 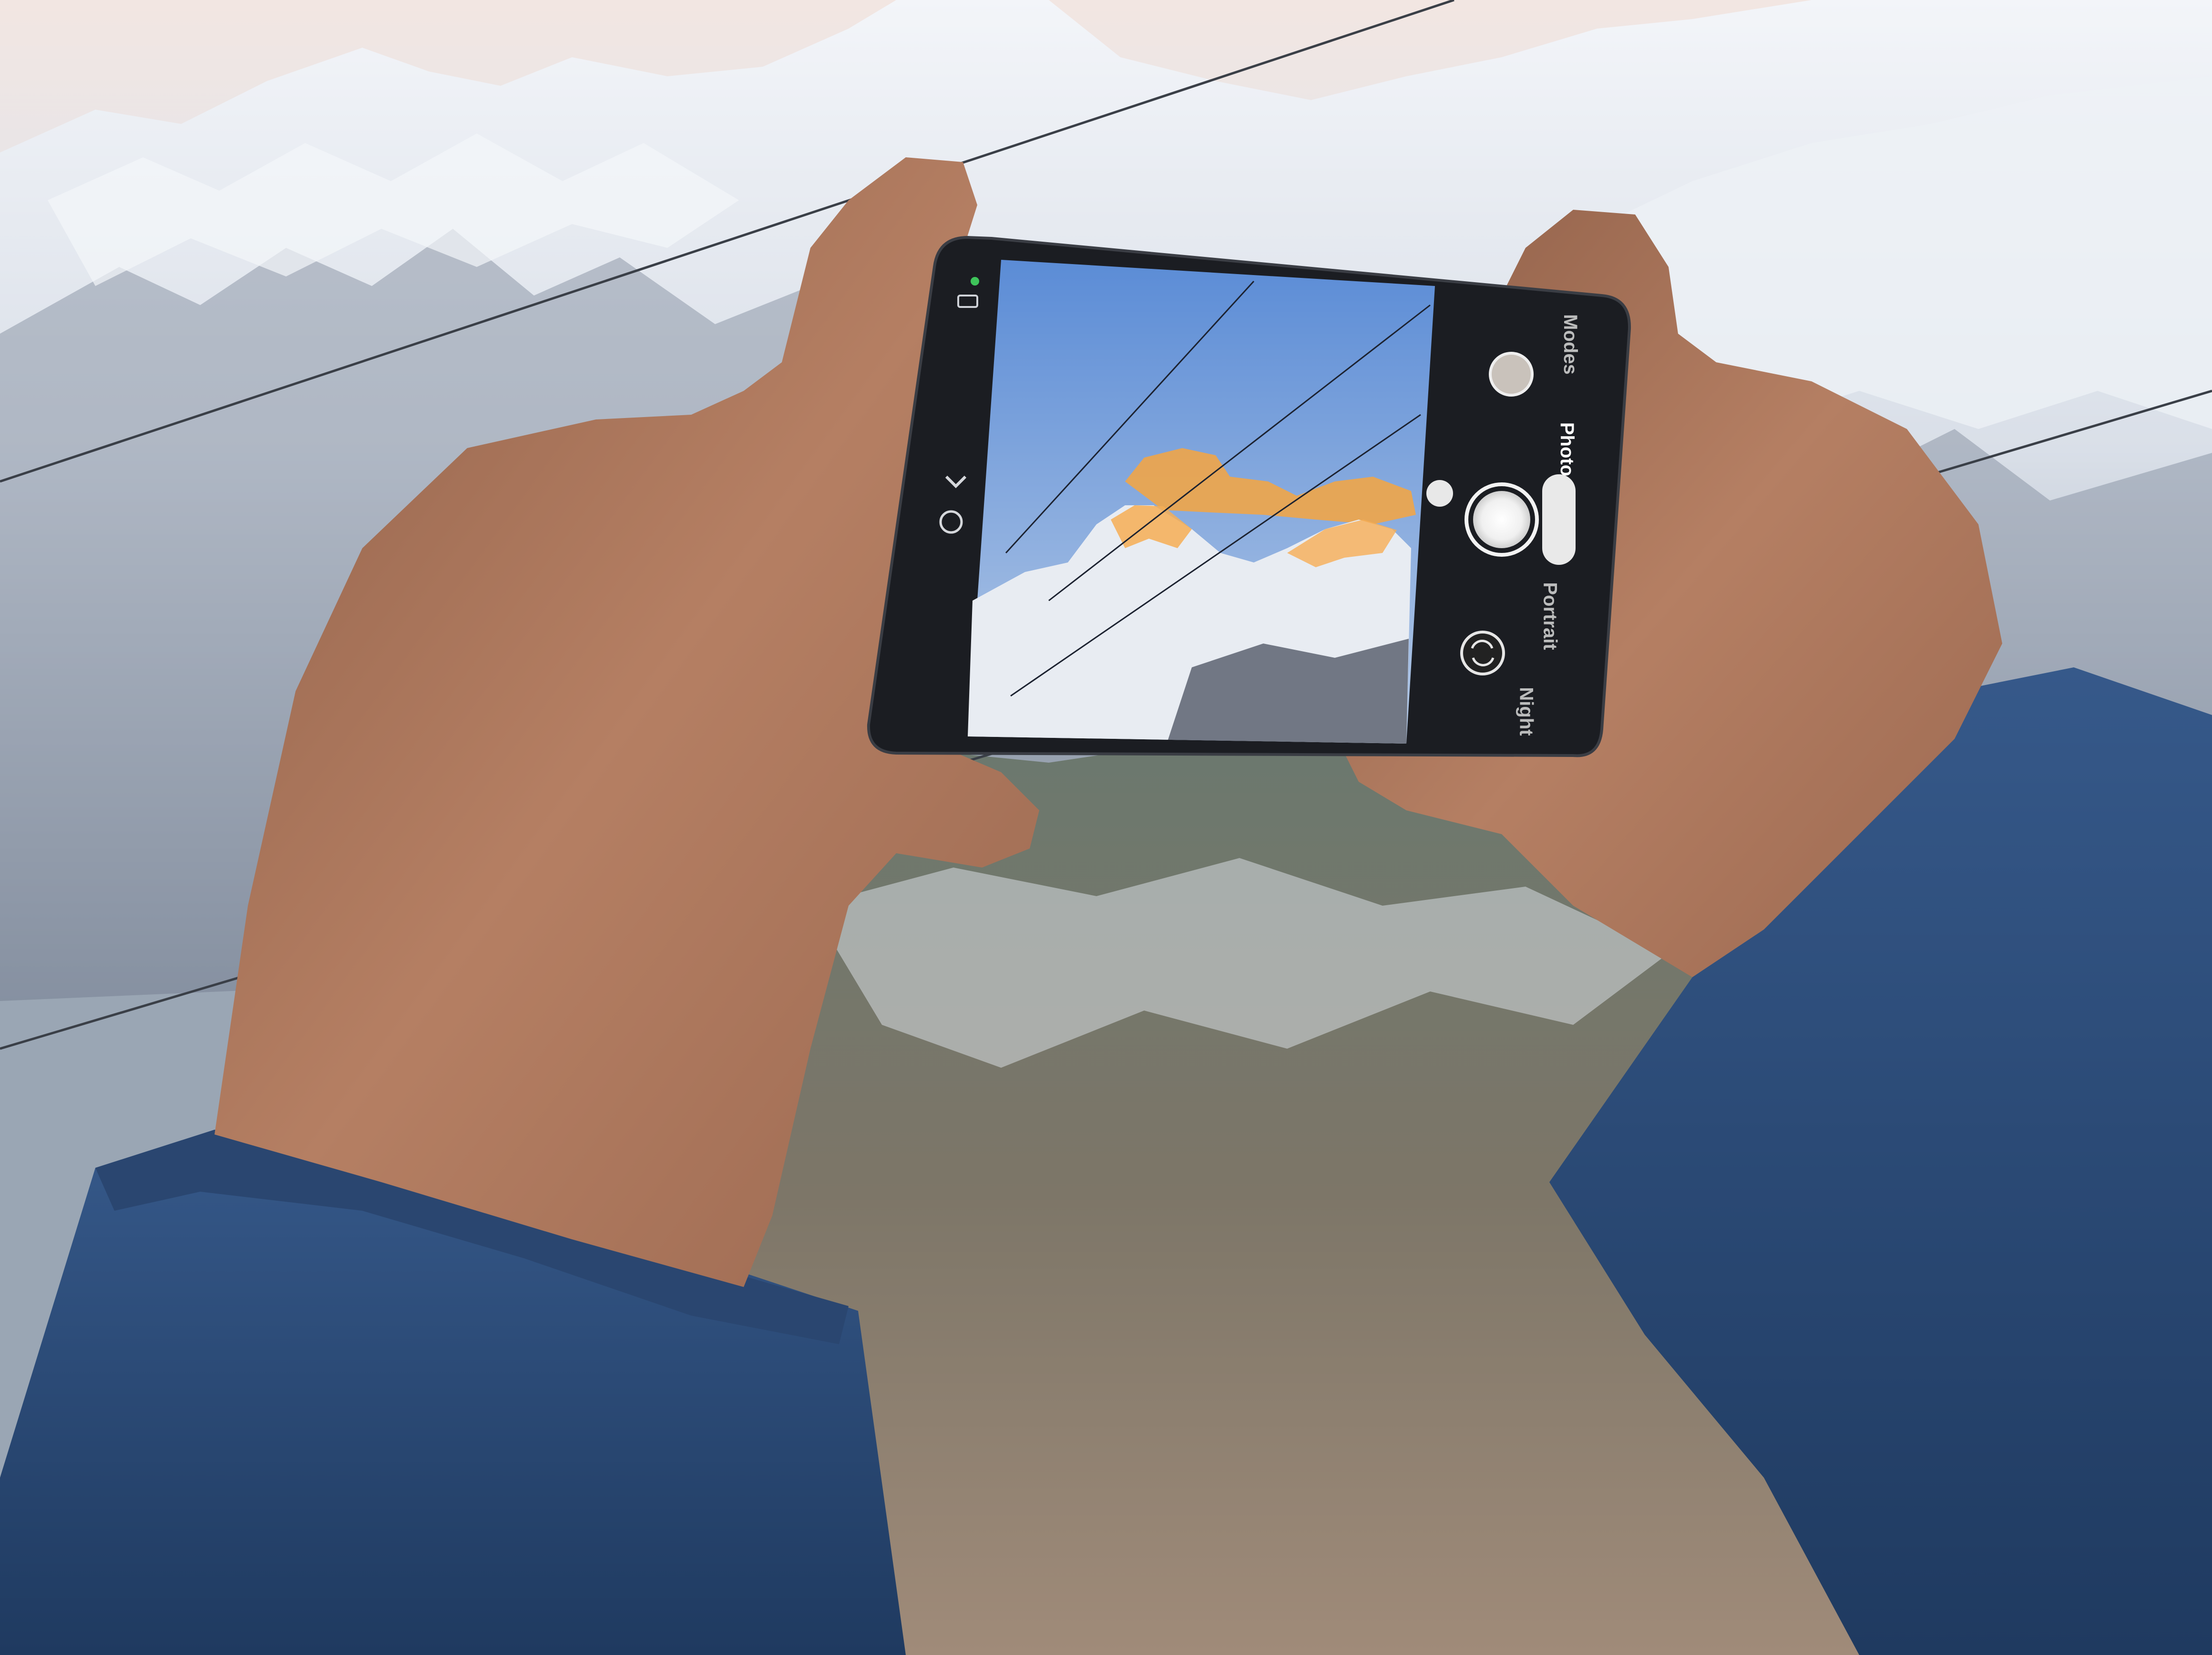 What do you see at coordinates (1439, 493) in the screenshot?
I see `zoom-dot-icon` at bounding box center [1439, 493].